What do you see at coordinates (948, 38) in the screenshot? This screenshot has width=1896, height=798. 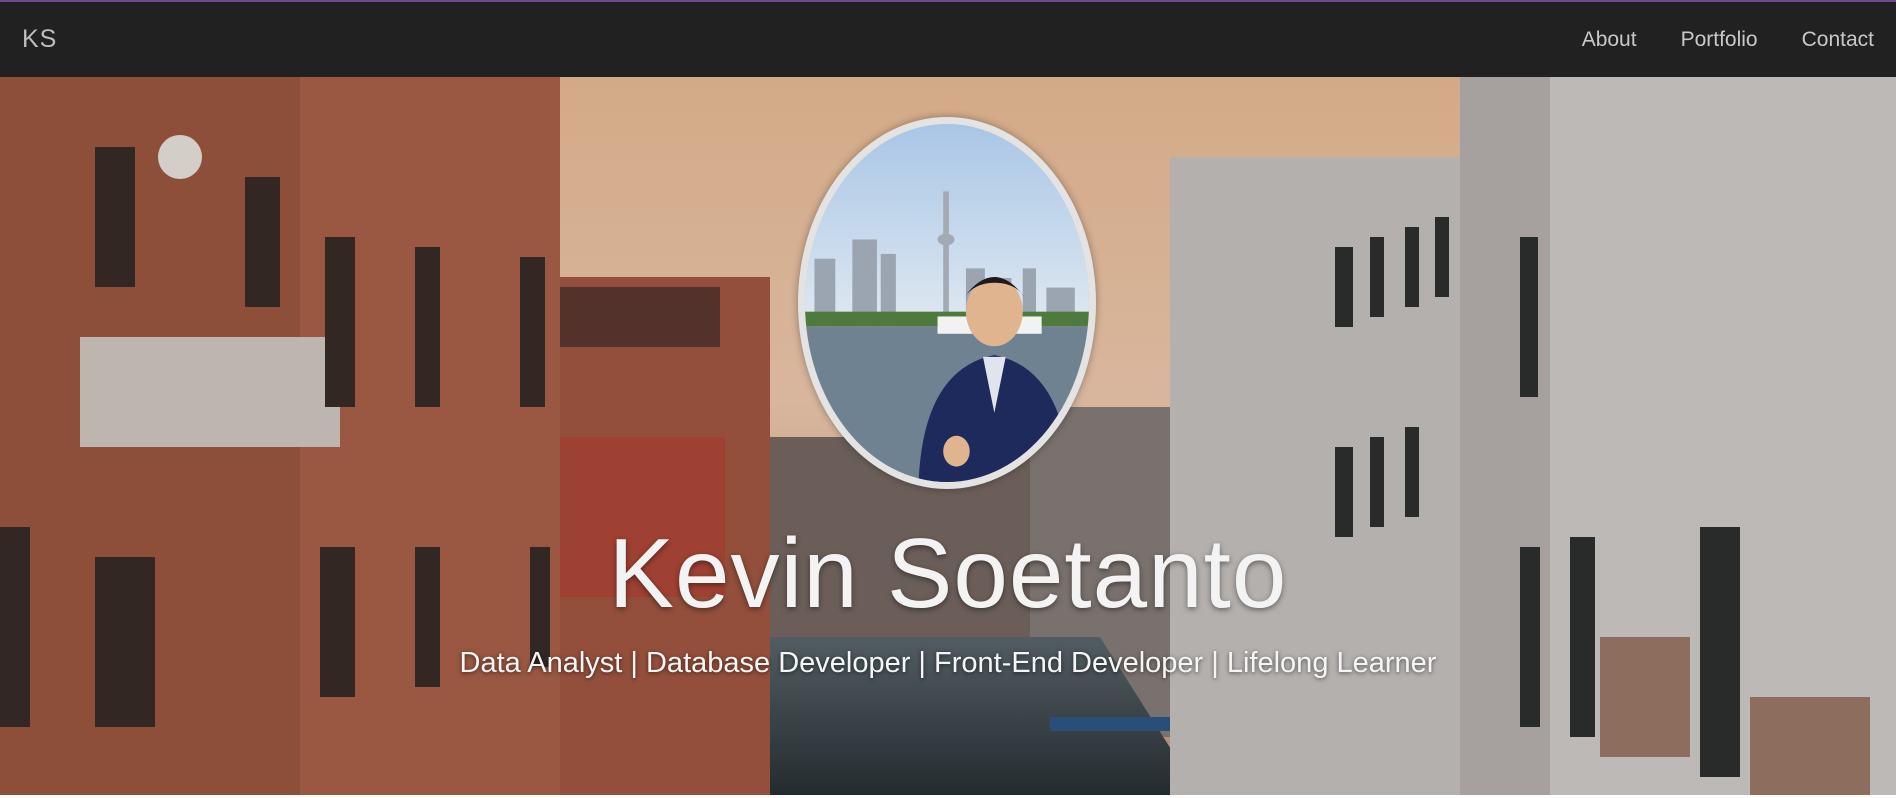 I see `navbar: KS About Portfolio Contact` at bounding box center [948, 38].